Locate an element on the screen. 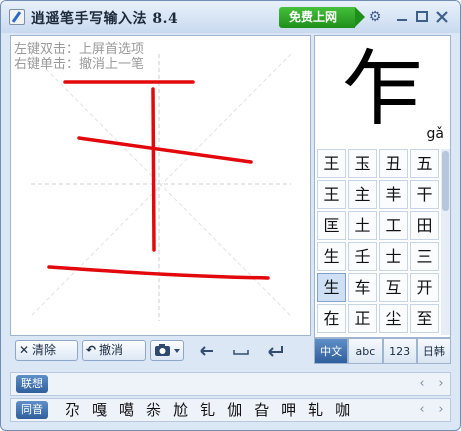 The height and width of the screenshot is (431, 461). homophone-row: 同音 尕嘎噶尜尬钆伽旮呷轧咖 ‹ › is located at coordinates (230, 410).